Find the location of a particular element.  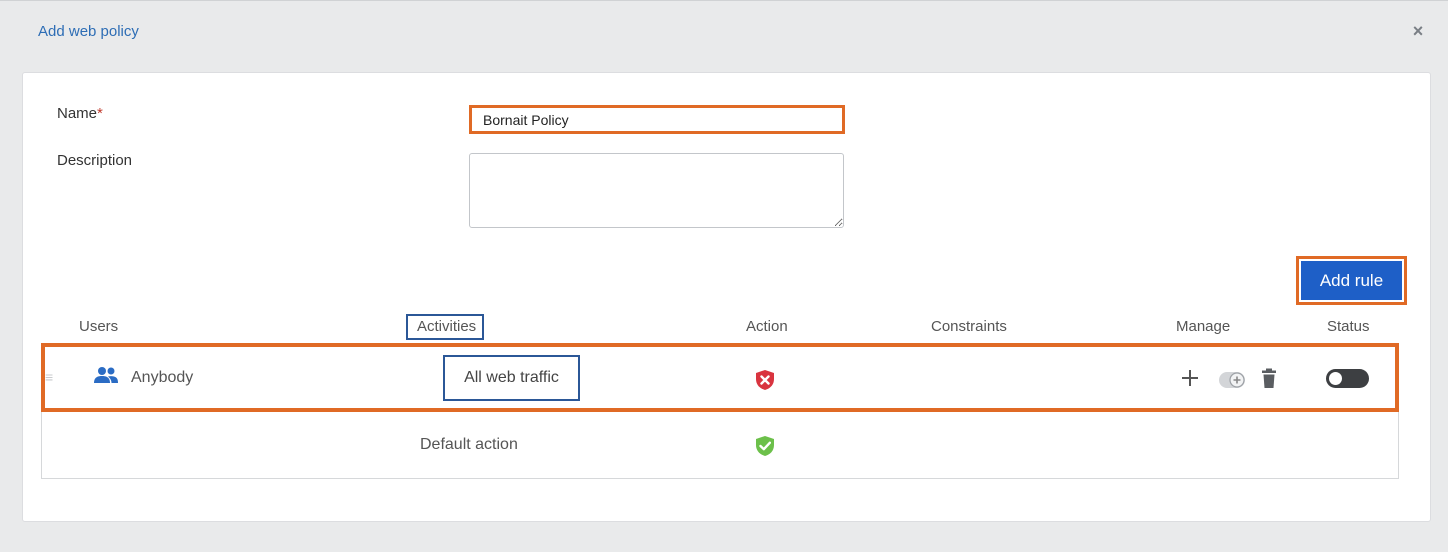

name-label: Name* is located at coordinates (80, 113).